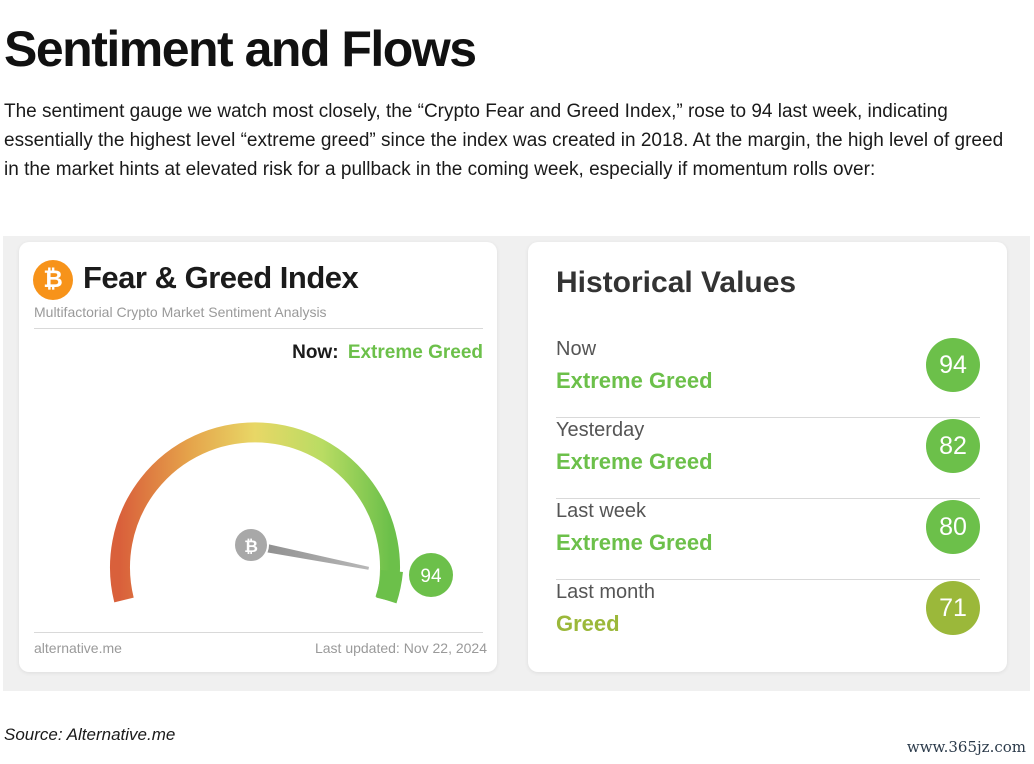 This screenshot has width=1034, height=764. I want to click on history-label: Last week, so click(601, 511).